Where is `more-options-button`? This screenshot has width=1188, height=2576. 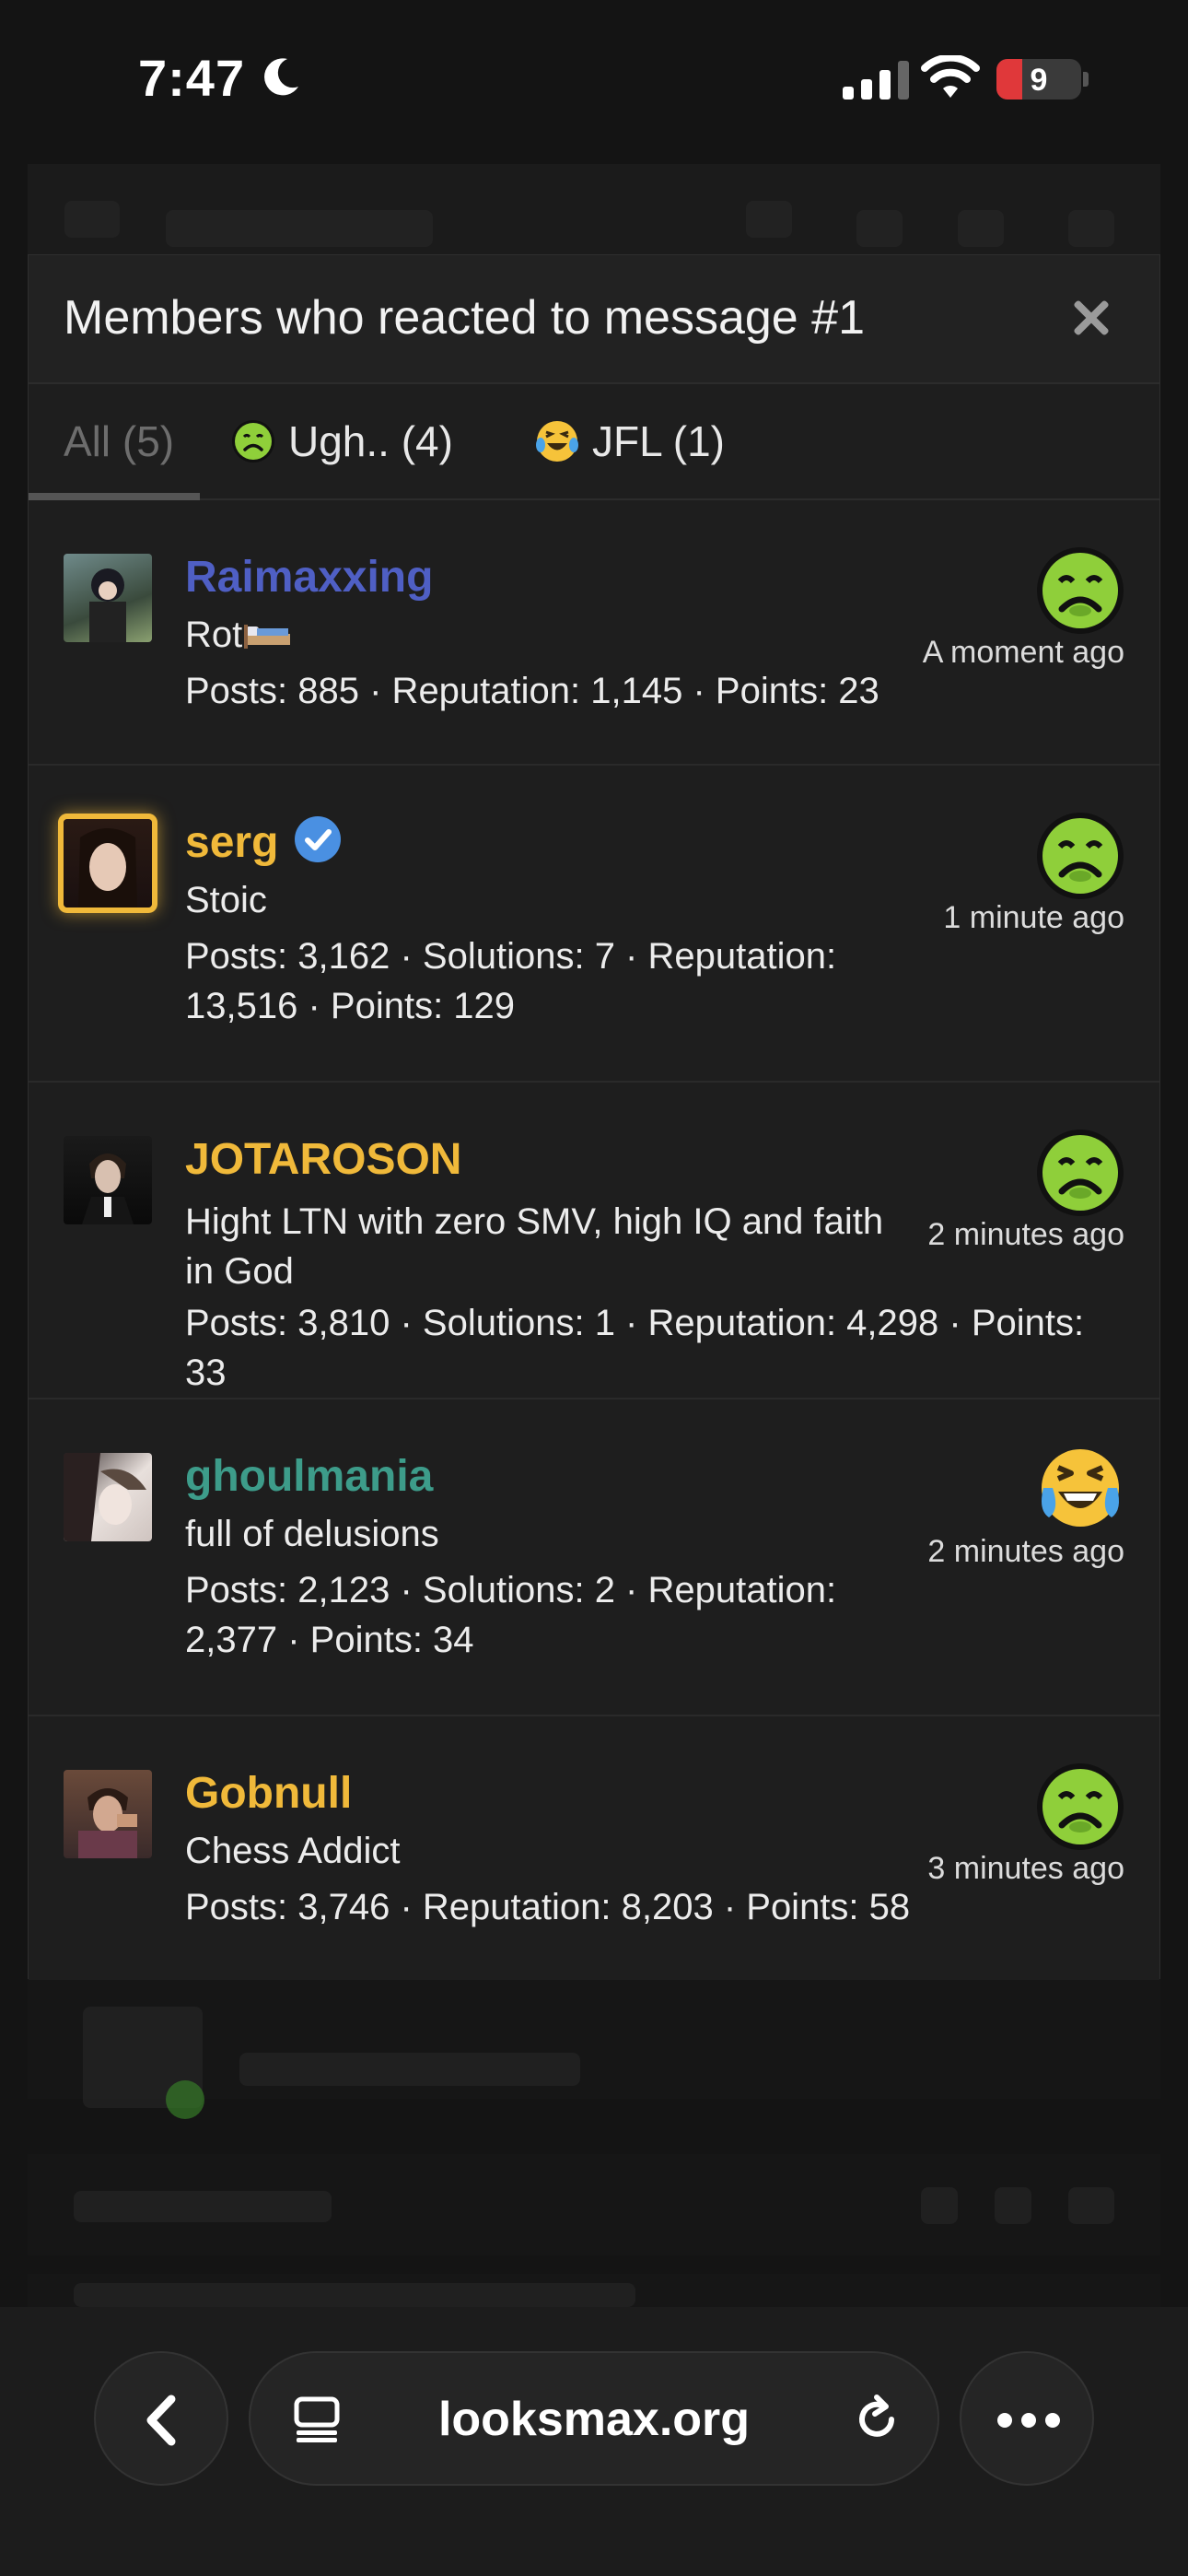 more-options-button is located at coordinates (1027, 2418).